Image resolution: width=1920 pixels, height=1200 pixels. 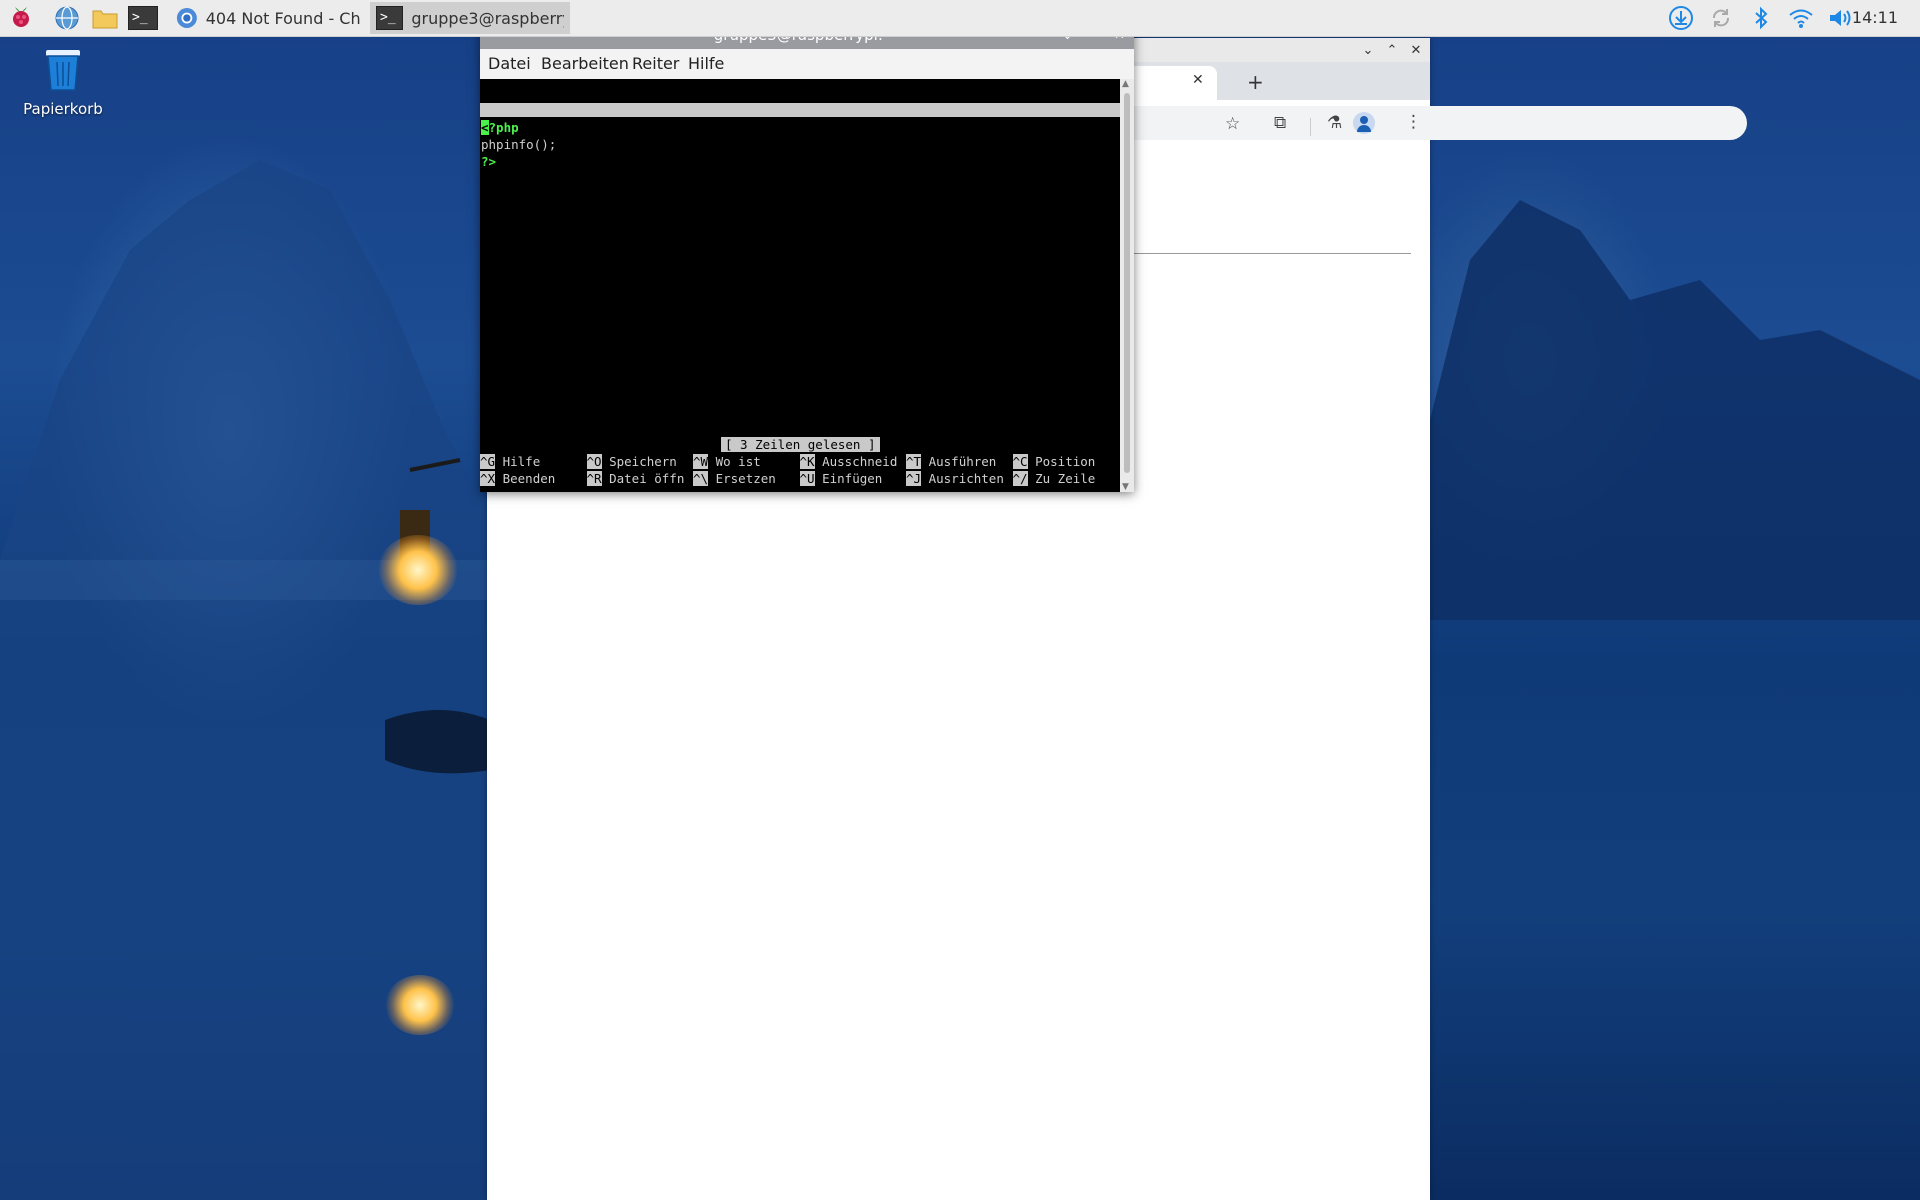 I want to click on terminal-icon: >_, so click(x=390, y=18).